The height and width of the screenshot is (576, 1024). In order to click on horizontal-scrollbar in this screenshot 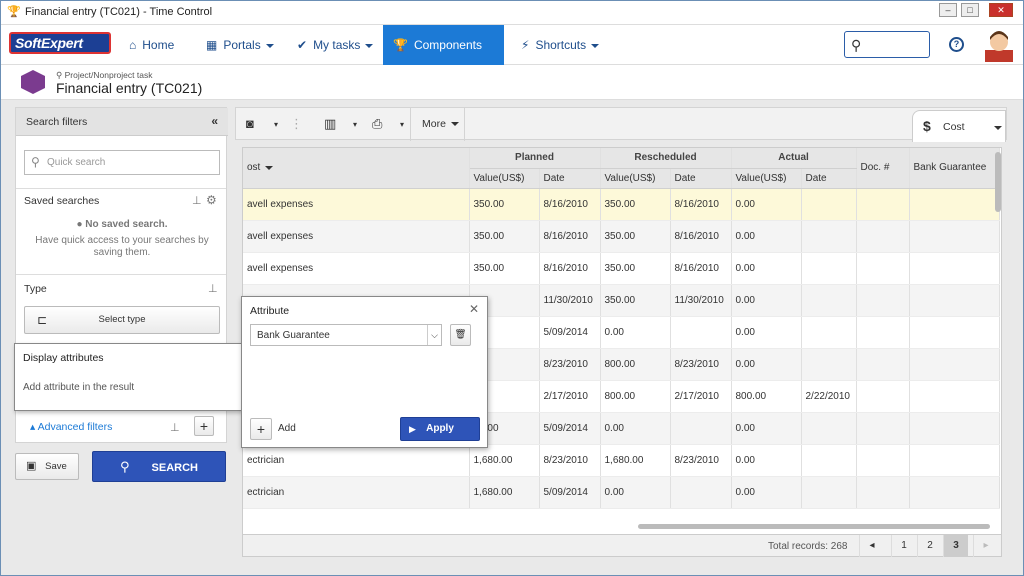, I will do `click(814, 526)`.